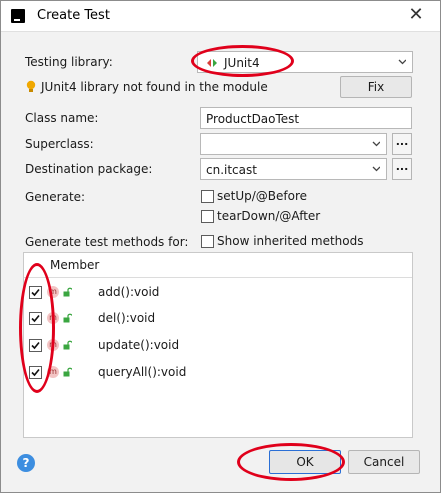 The height and width of the screenshot is (493, 441). Describe the element at coordinates (207, 216) in the screenshot. I see `teardown-checkbox` at that location.